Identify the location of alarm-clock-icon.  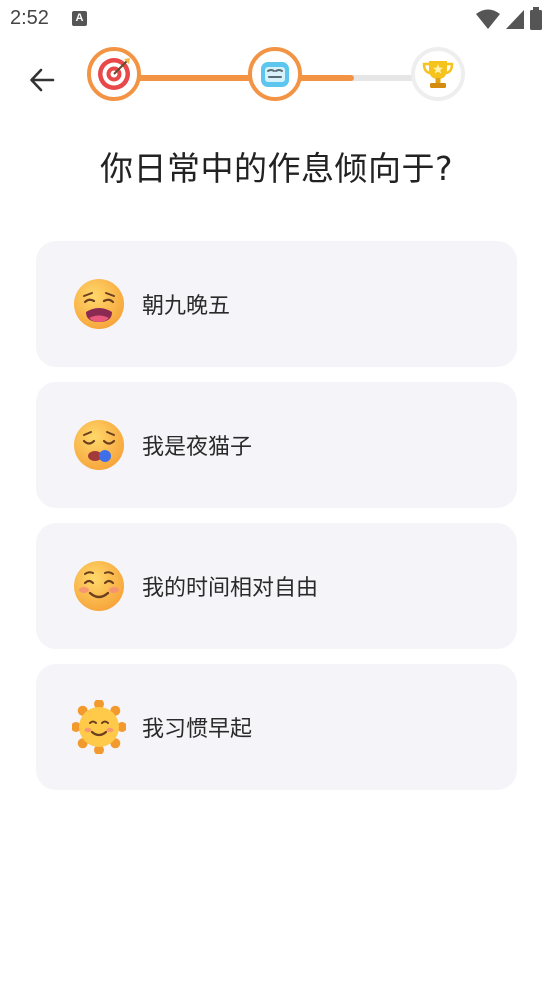
(275, 74).